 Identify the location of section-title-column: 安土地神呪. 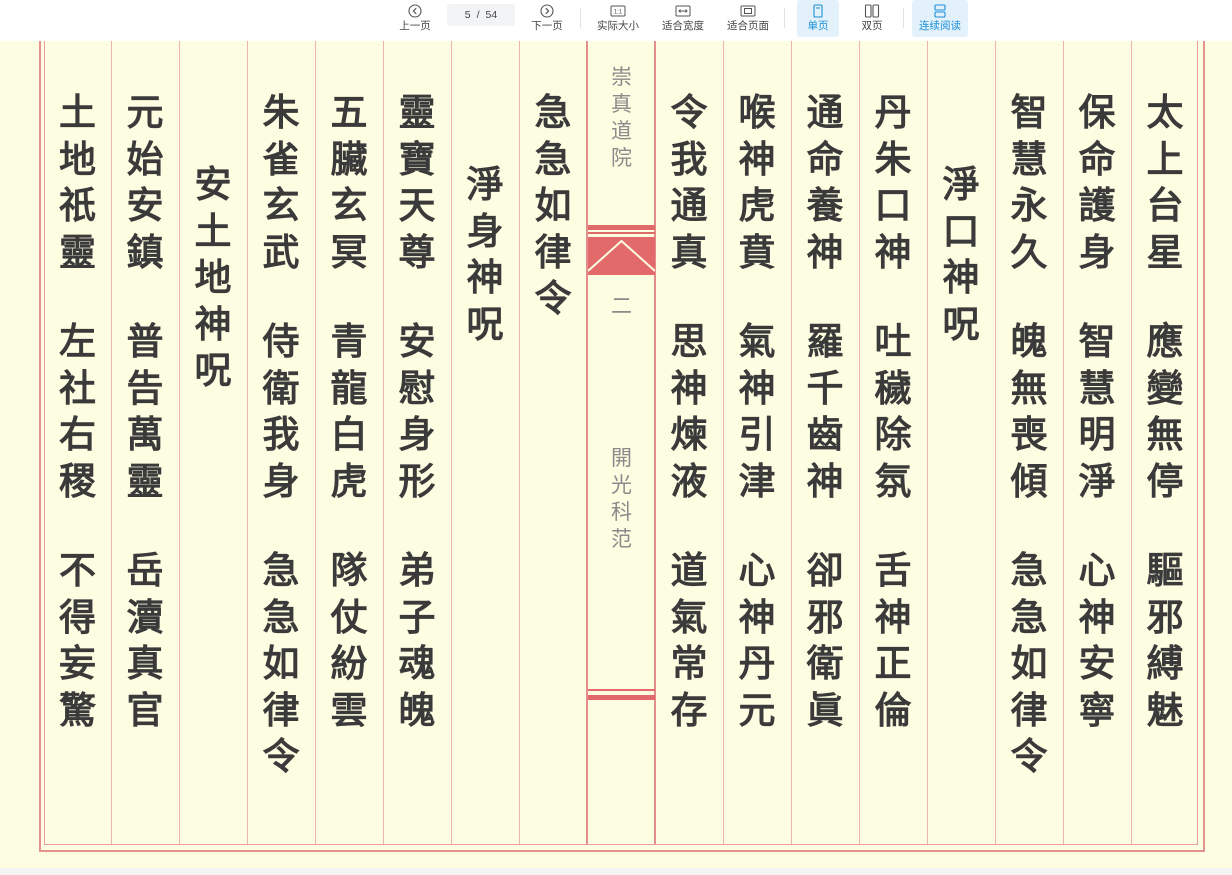
(213, 277).